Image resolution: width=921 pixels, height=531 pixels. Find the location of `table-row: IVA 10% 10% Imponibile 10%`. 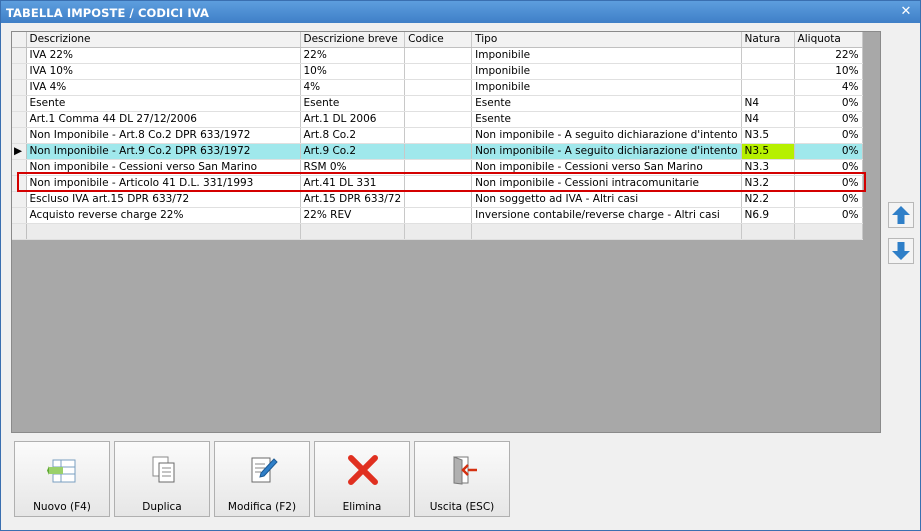

table-row: IVA 10% 10% Imponibile 10% is located at coordinates (437, 71).